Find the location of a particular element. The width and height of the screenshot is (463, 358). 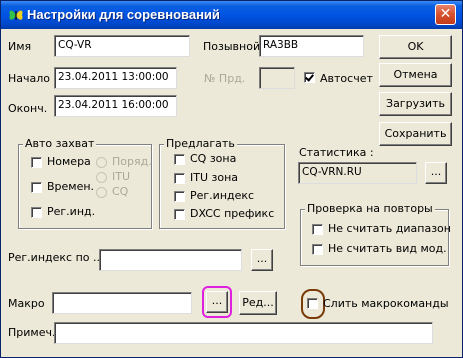

itu-label: ITU is located at coordinates (121, 176).